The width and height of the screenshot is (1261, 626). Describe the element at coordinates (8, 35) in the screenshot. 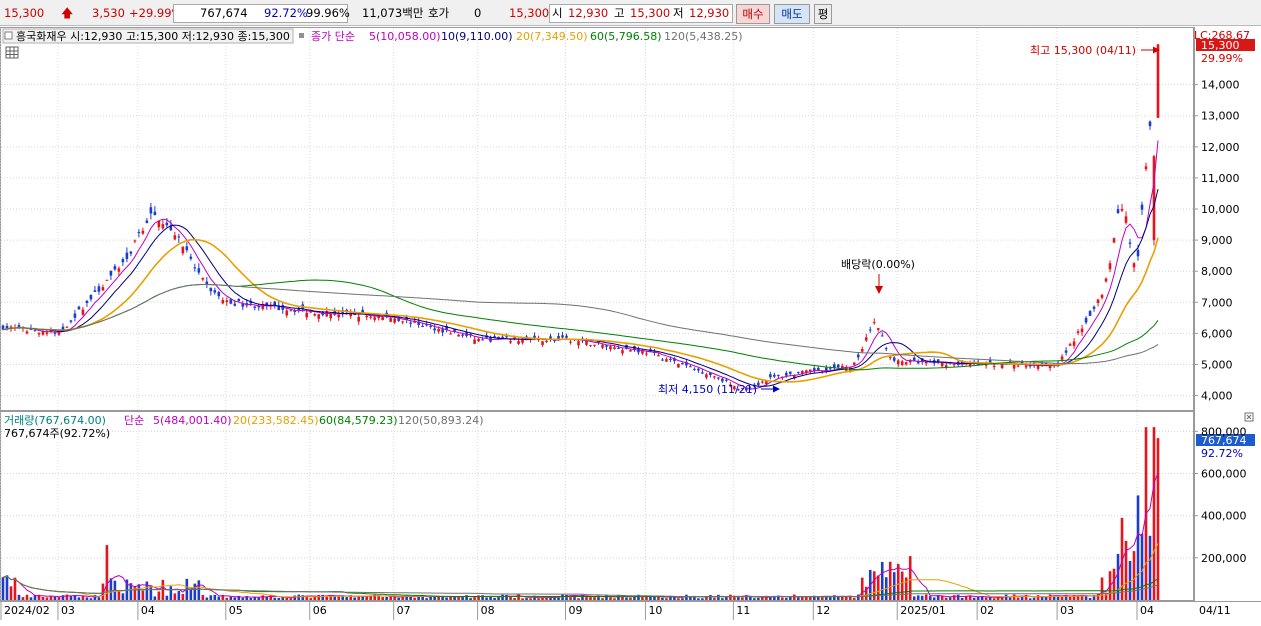

I see `collapse-icon` at that location.